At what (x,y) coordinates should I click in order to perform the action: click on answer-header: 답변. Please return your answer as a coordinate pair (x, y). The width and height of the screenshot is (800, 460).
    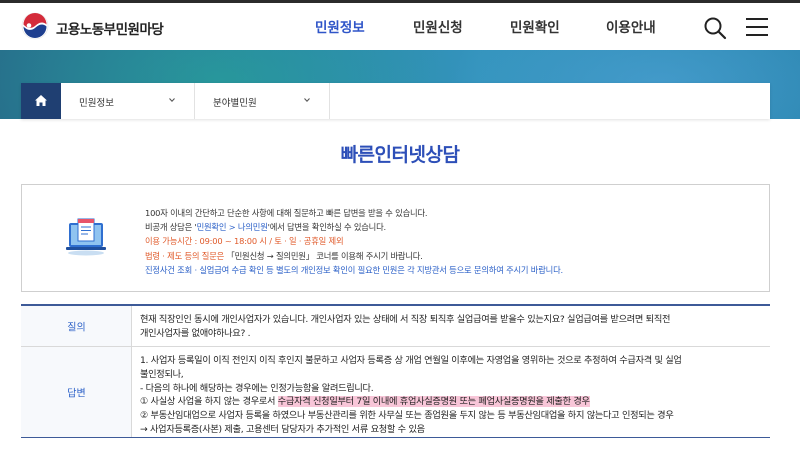
    Looking at the image, I should click on (76, 392).